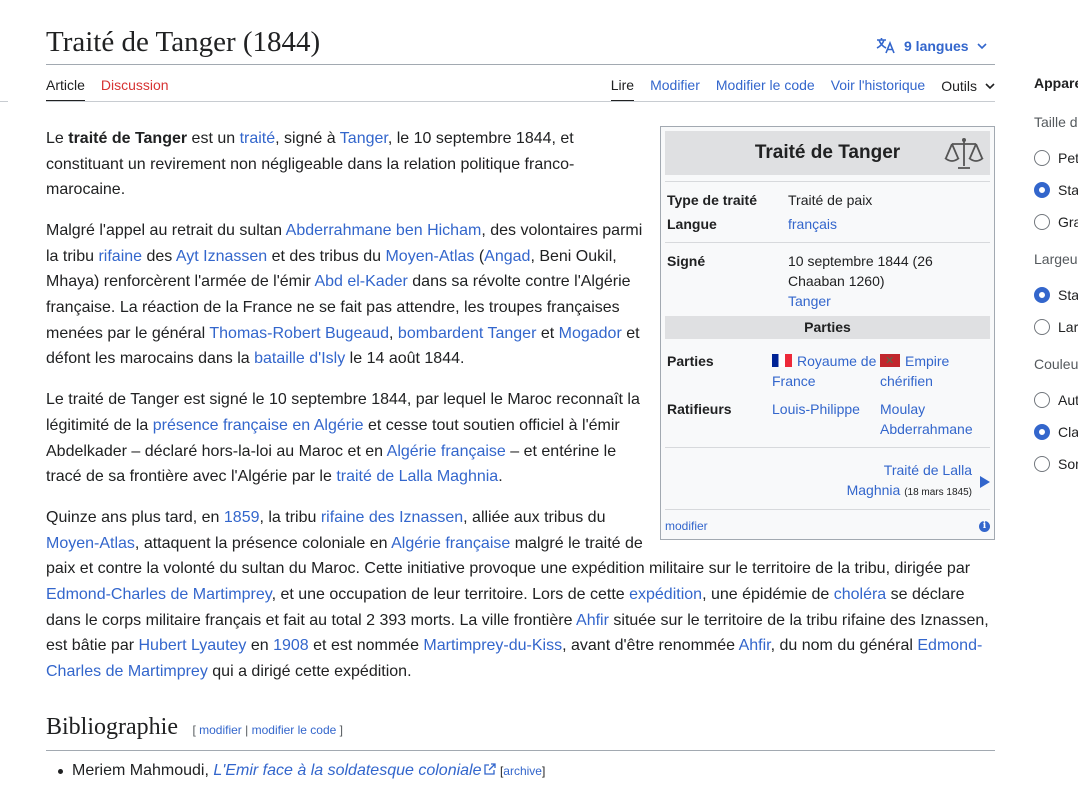  Describe the element at coordinates (816, 409) in the screenshot. I see `infobox-link: Louis-Philippe` at that location.